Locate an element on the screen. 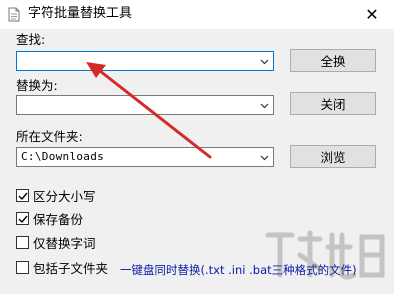 The image size is (394, 294). folder-label: 所在文件夹: is located at coordinates (49, 136).